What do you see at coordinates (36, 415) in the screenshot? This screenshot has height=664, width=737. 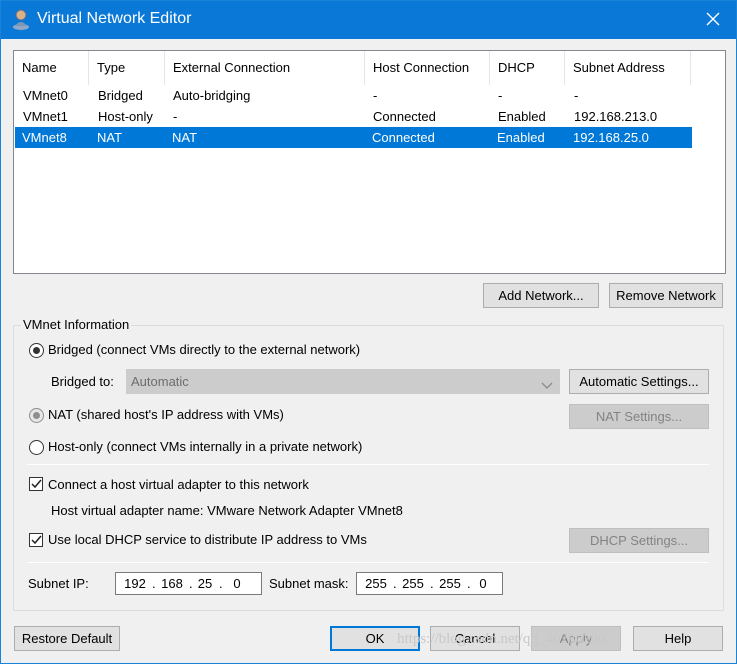 I see `nat-radio` at bounding box center [36, 415].